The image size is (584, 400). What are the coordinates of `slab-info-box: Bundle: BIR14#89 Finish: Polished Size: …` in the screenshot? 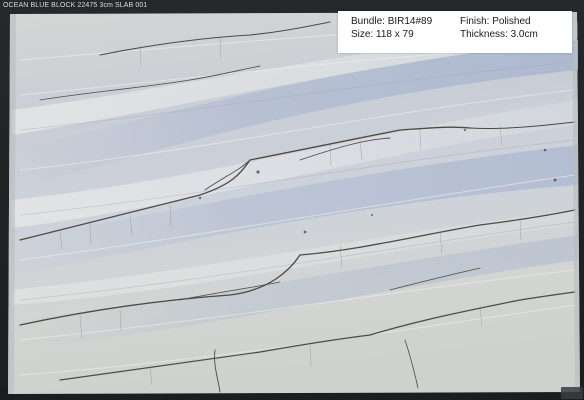 It's located at (455, 32).